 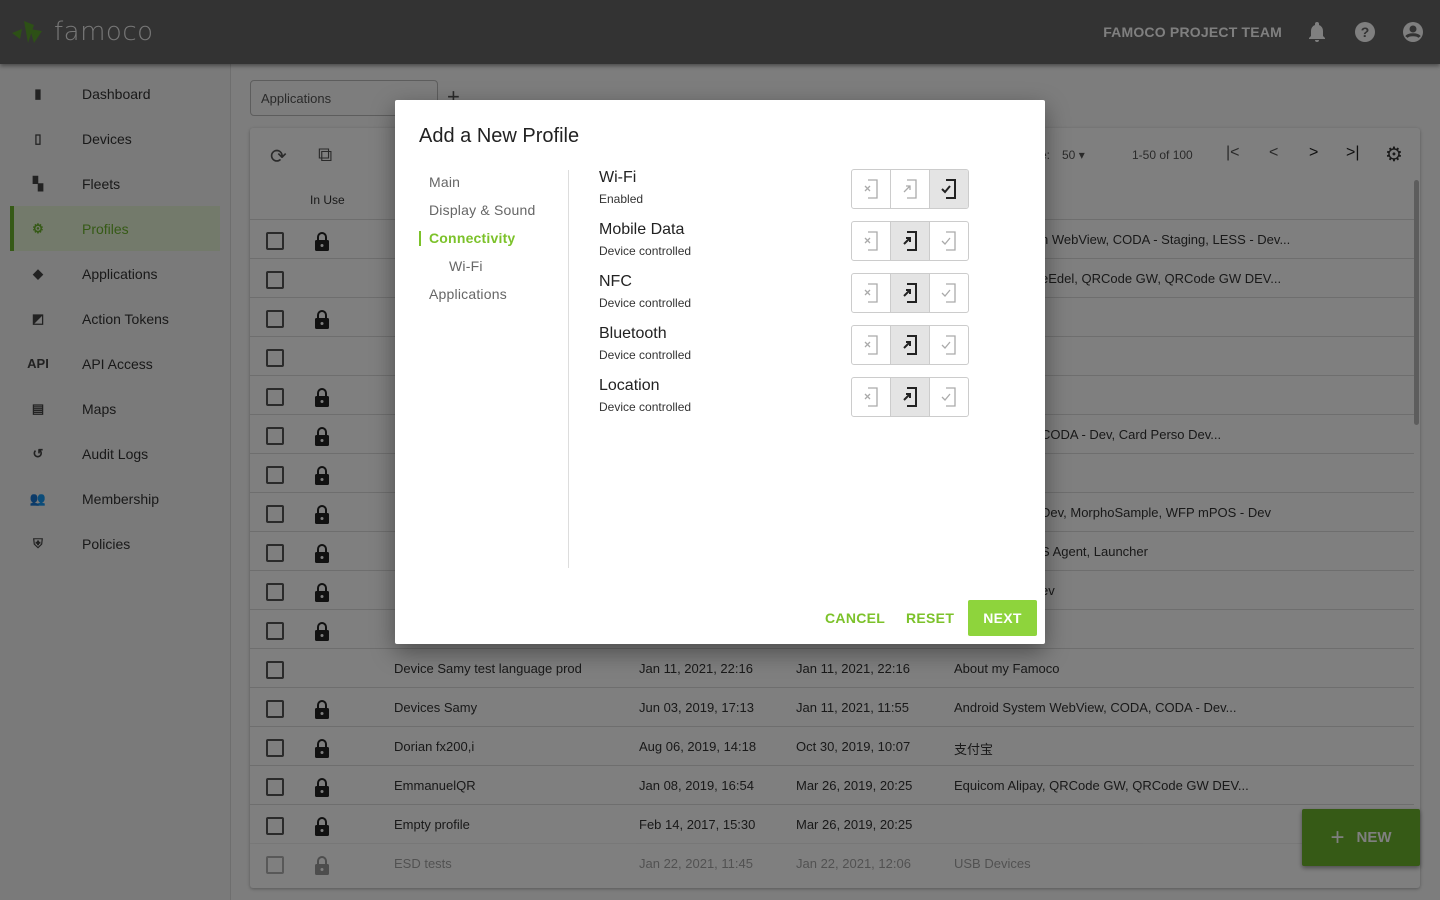 I want to click on setting-title: Bluetooth, so click(x=633, y=333).